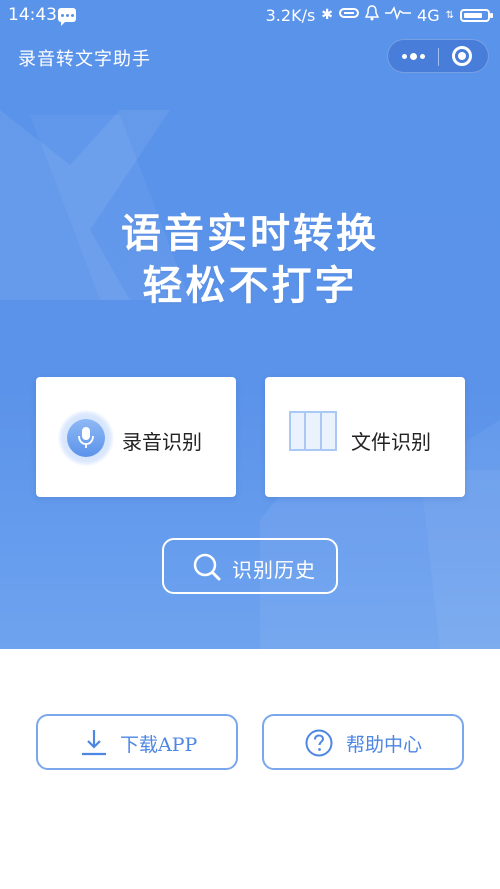 This screenshot has height=889, width=500. What do you see at coordinates (32, 15) in the screenshot?
I see `status-time: 14:43` at bounding box center [32, 15].